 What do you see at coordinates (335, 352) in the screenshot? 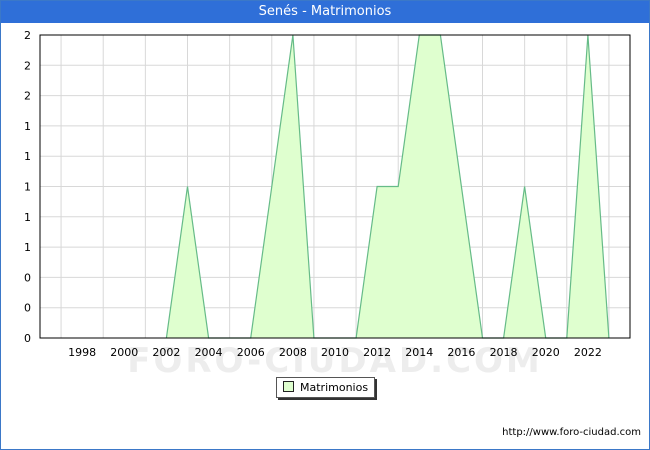
I see `x-tick-label: 2010` at bounding box center [335, 352].